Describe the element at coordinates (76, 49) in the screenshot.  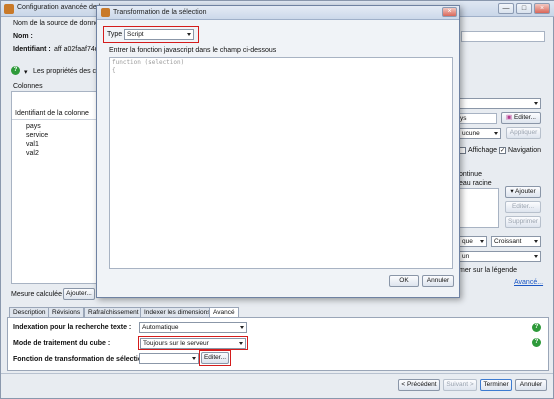
I see `identifiant-value: aff a02faaf74d` at that location.